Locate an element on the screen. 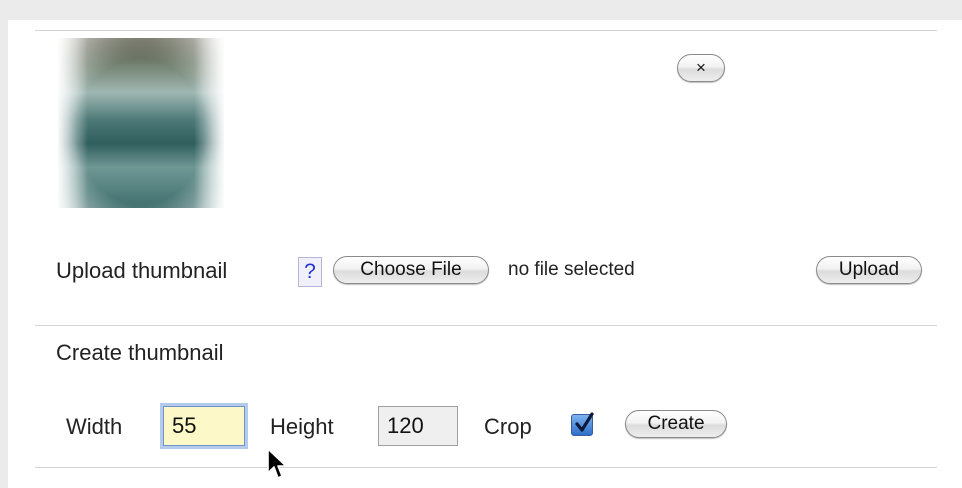 Image resolution: width=962 pixels, height=488 pixels. create-button: Create is located at coordinates (676, 424).